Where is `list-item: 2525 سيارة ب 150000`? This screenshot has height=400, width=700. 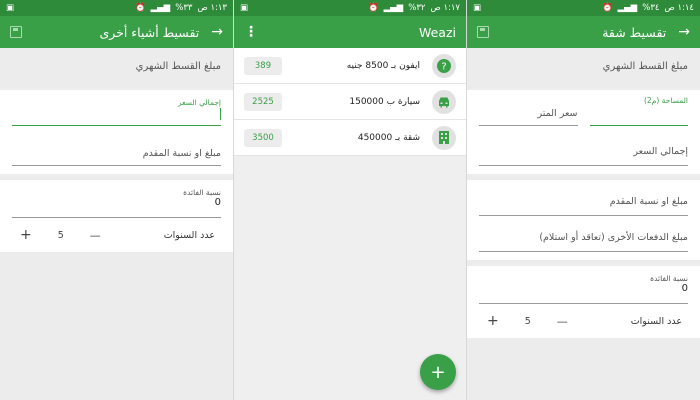
list-item: 2525 سيارة ب 150000 is located at coordinates (350, 102).